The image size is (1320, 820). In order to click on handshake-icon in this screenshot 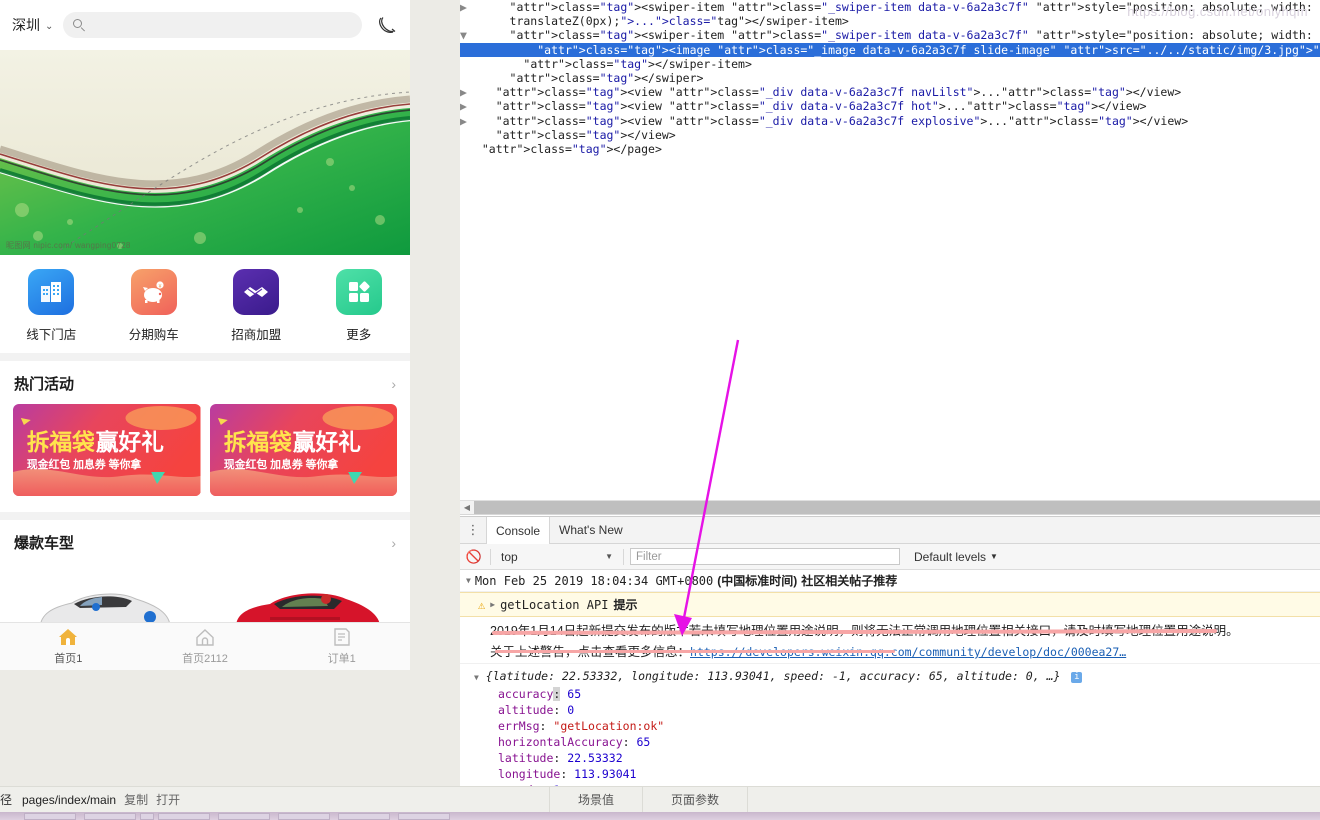, I will do `click(256, 292)`.